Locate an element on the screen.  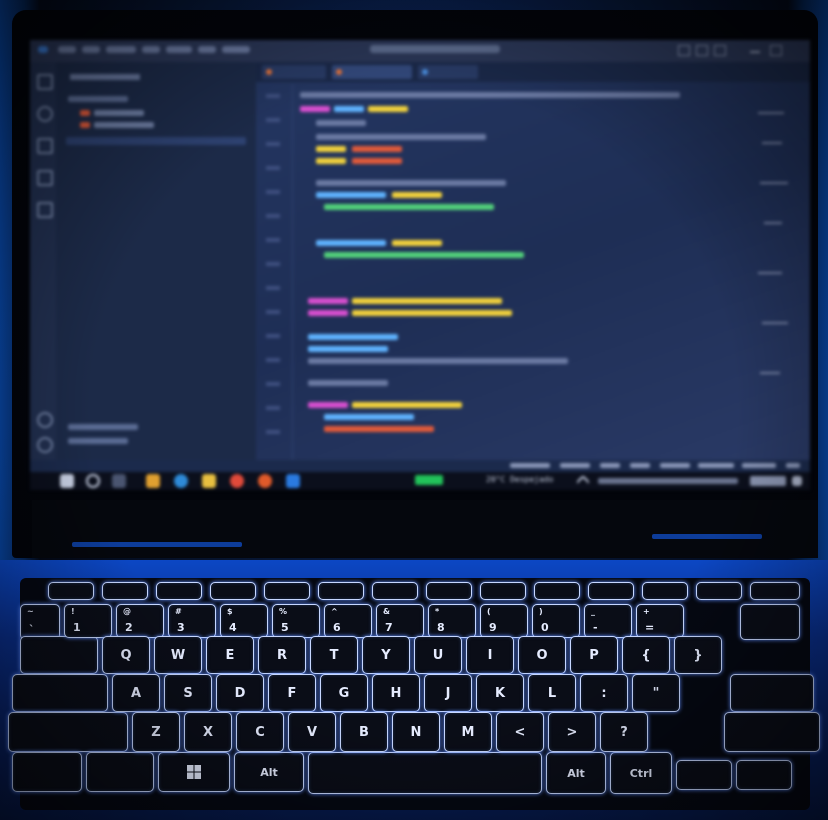
key-fn-bottom is located at coordinates (120, 772).